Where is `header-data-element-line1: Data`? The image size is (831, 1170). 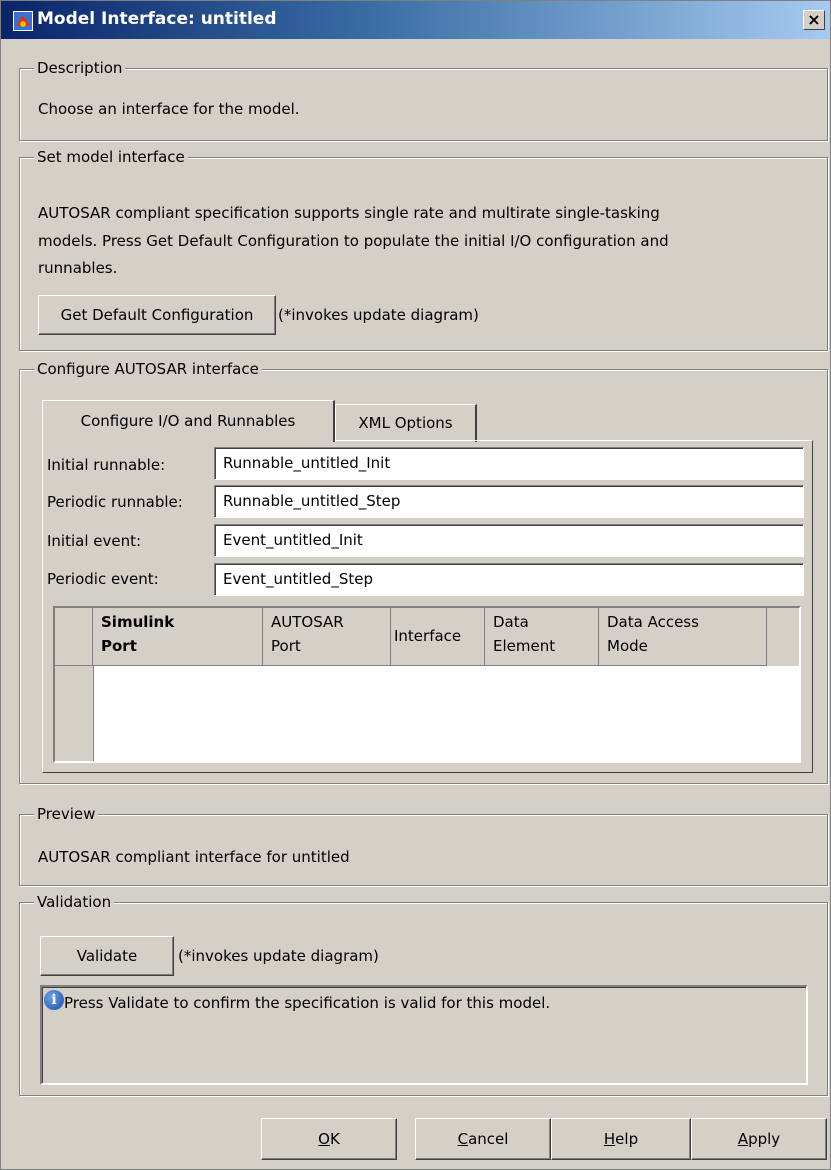 header-data-element-line1: Data is located at coordinates (511, 622).